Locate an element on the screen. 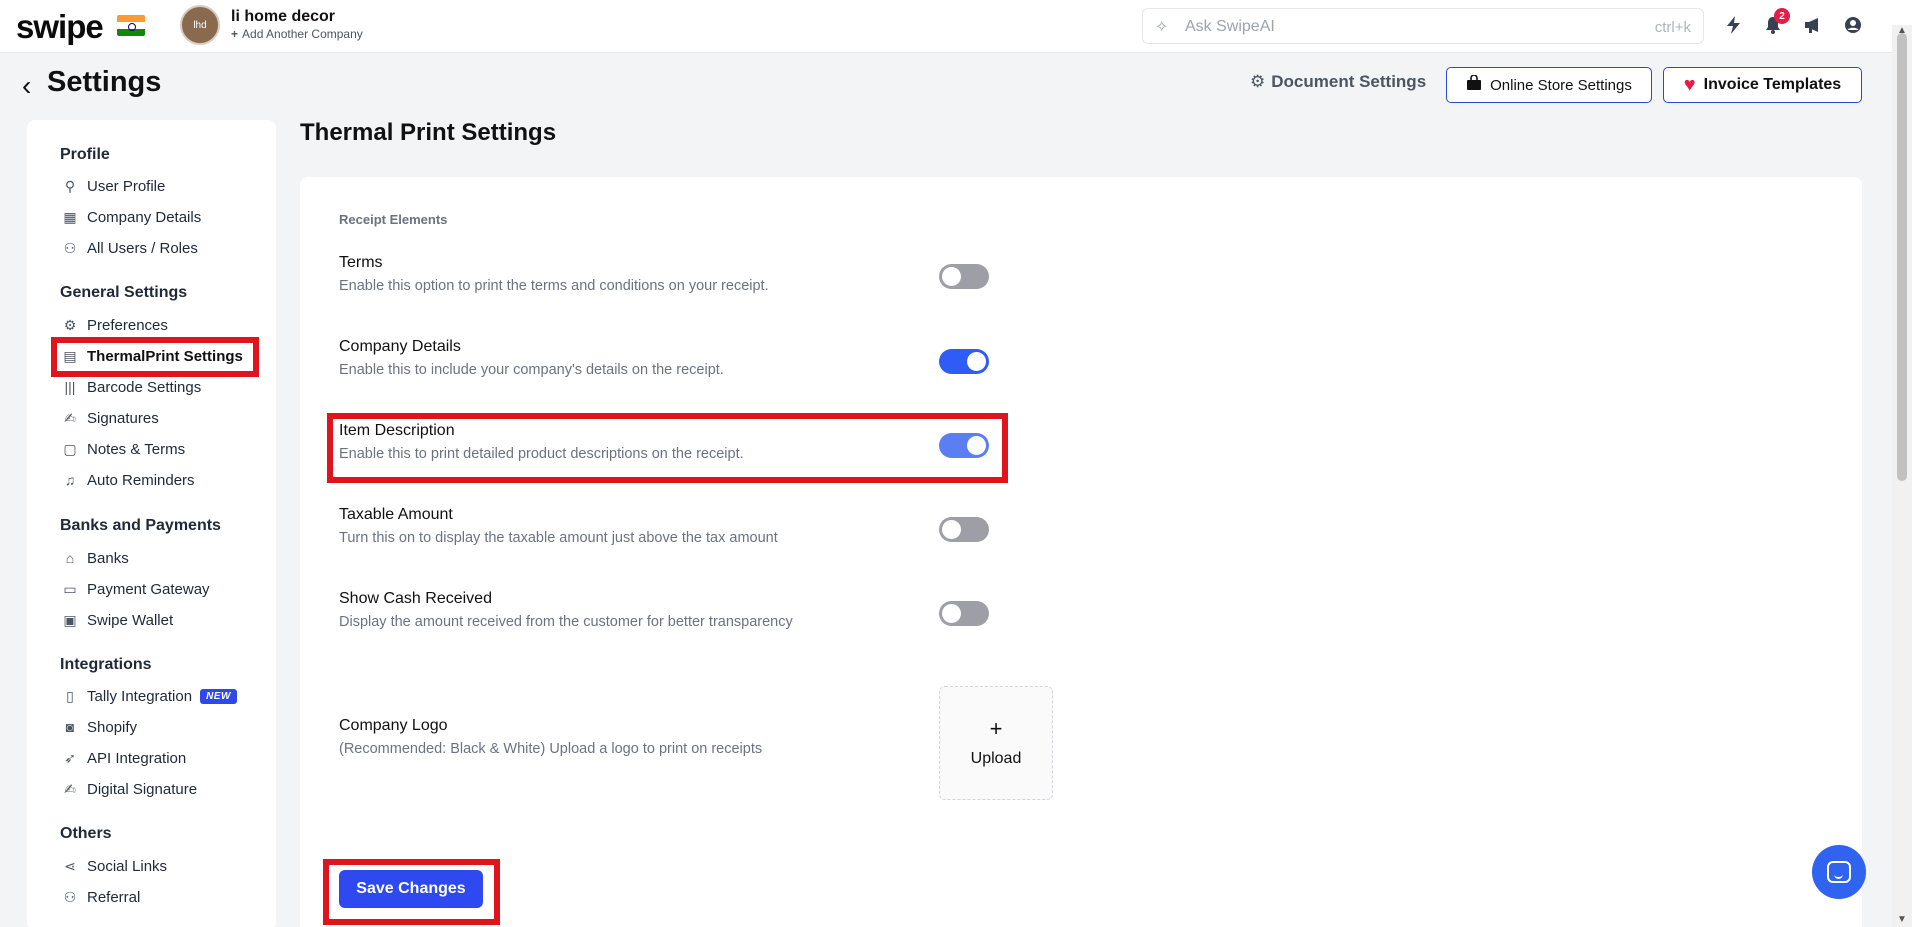 The height and width of the screenshot is (927, 1912). heart-icon: ♥ is located at coordinates (1689, 84).